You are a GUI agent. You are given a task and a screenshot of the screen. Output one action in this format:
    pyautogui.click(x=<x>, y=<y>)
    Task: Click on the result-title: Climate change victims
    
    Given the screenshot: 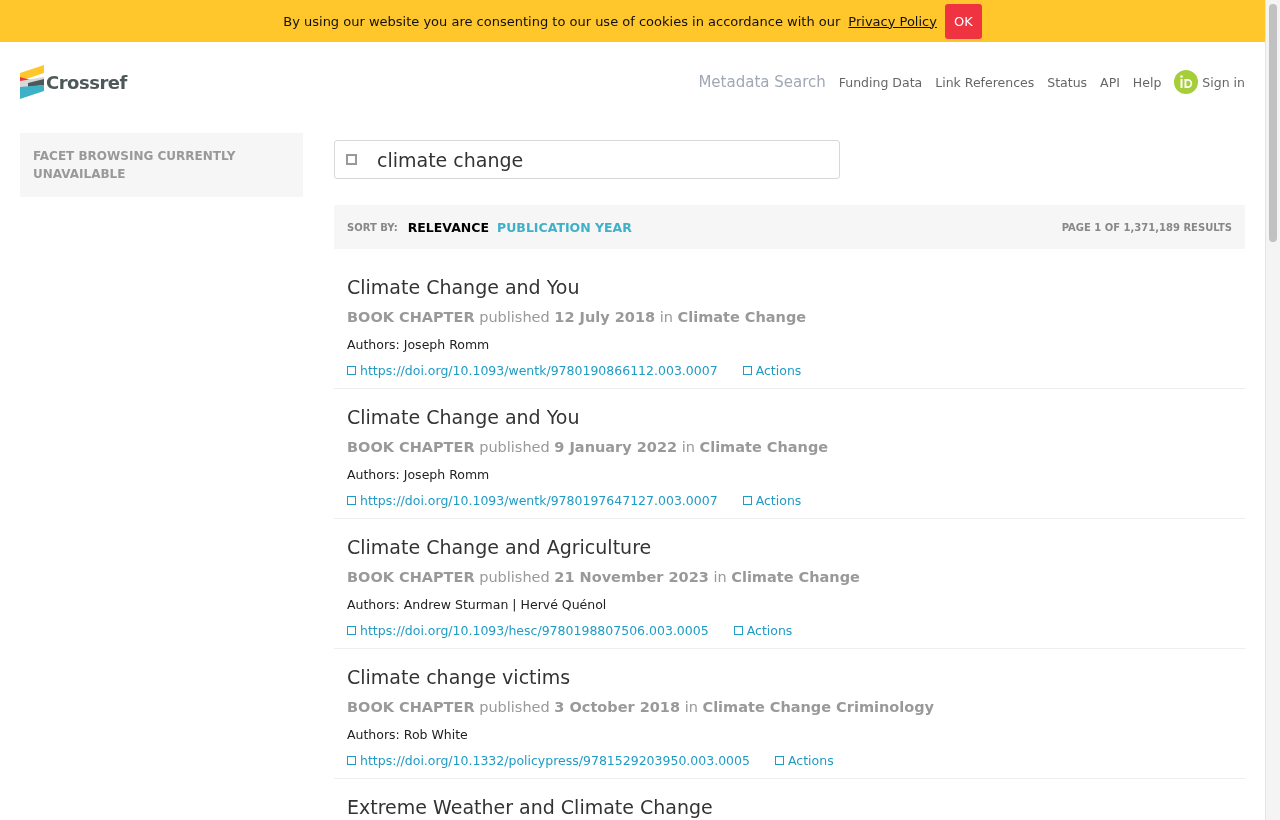 What is the action you would take?
    pyautogui.click(x=789, y=677)
    